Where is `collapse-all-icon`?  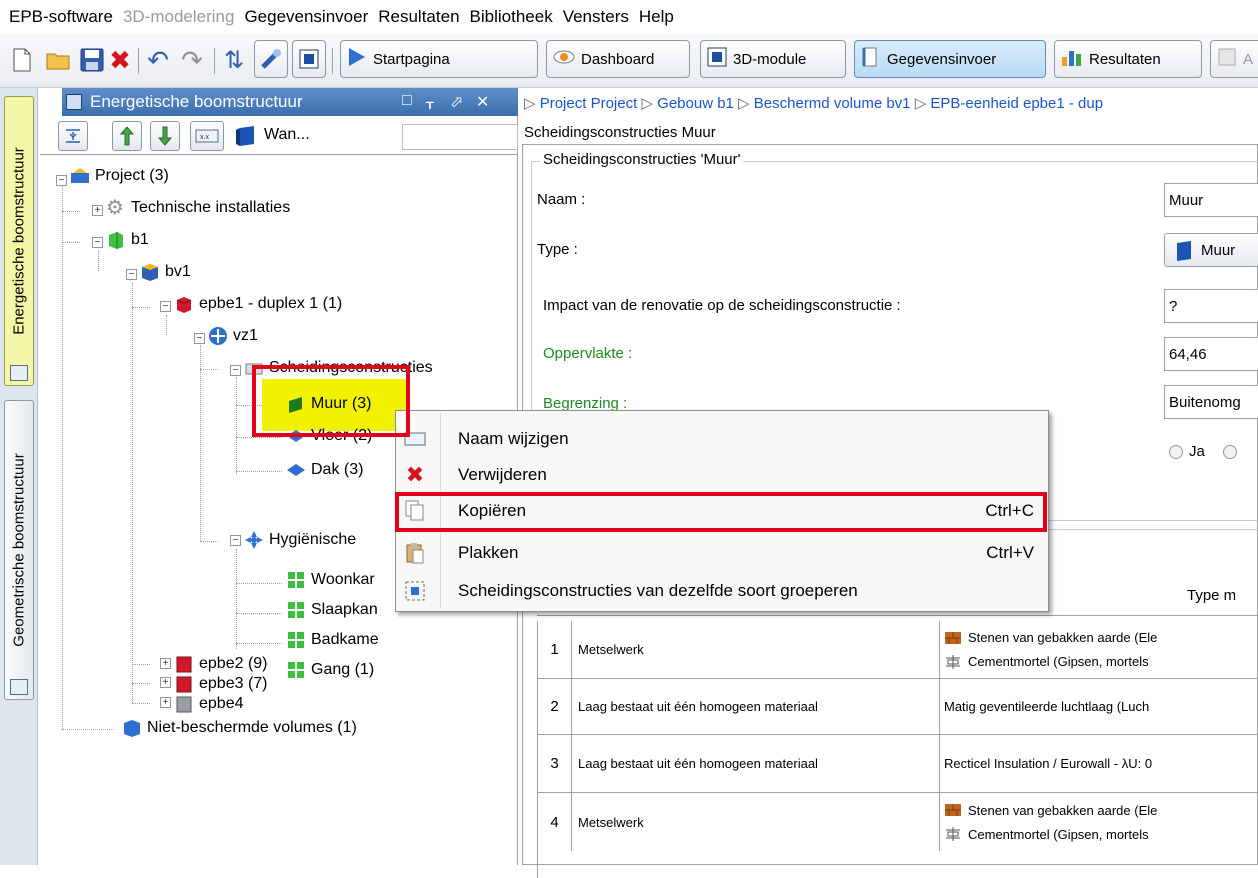 collapse-all-icon is located at coordinates (73, 136).